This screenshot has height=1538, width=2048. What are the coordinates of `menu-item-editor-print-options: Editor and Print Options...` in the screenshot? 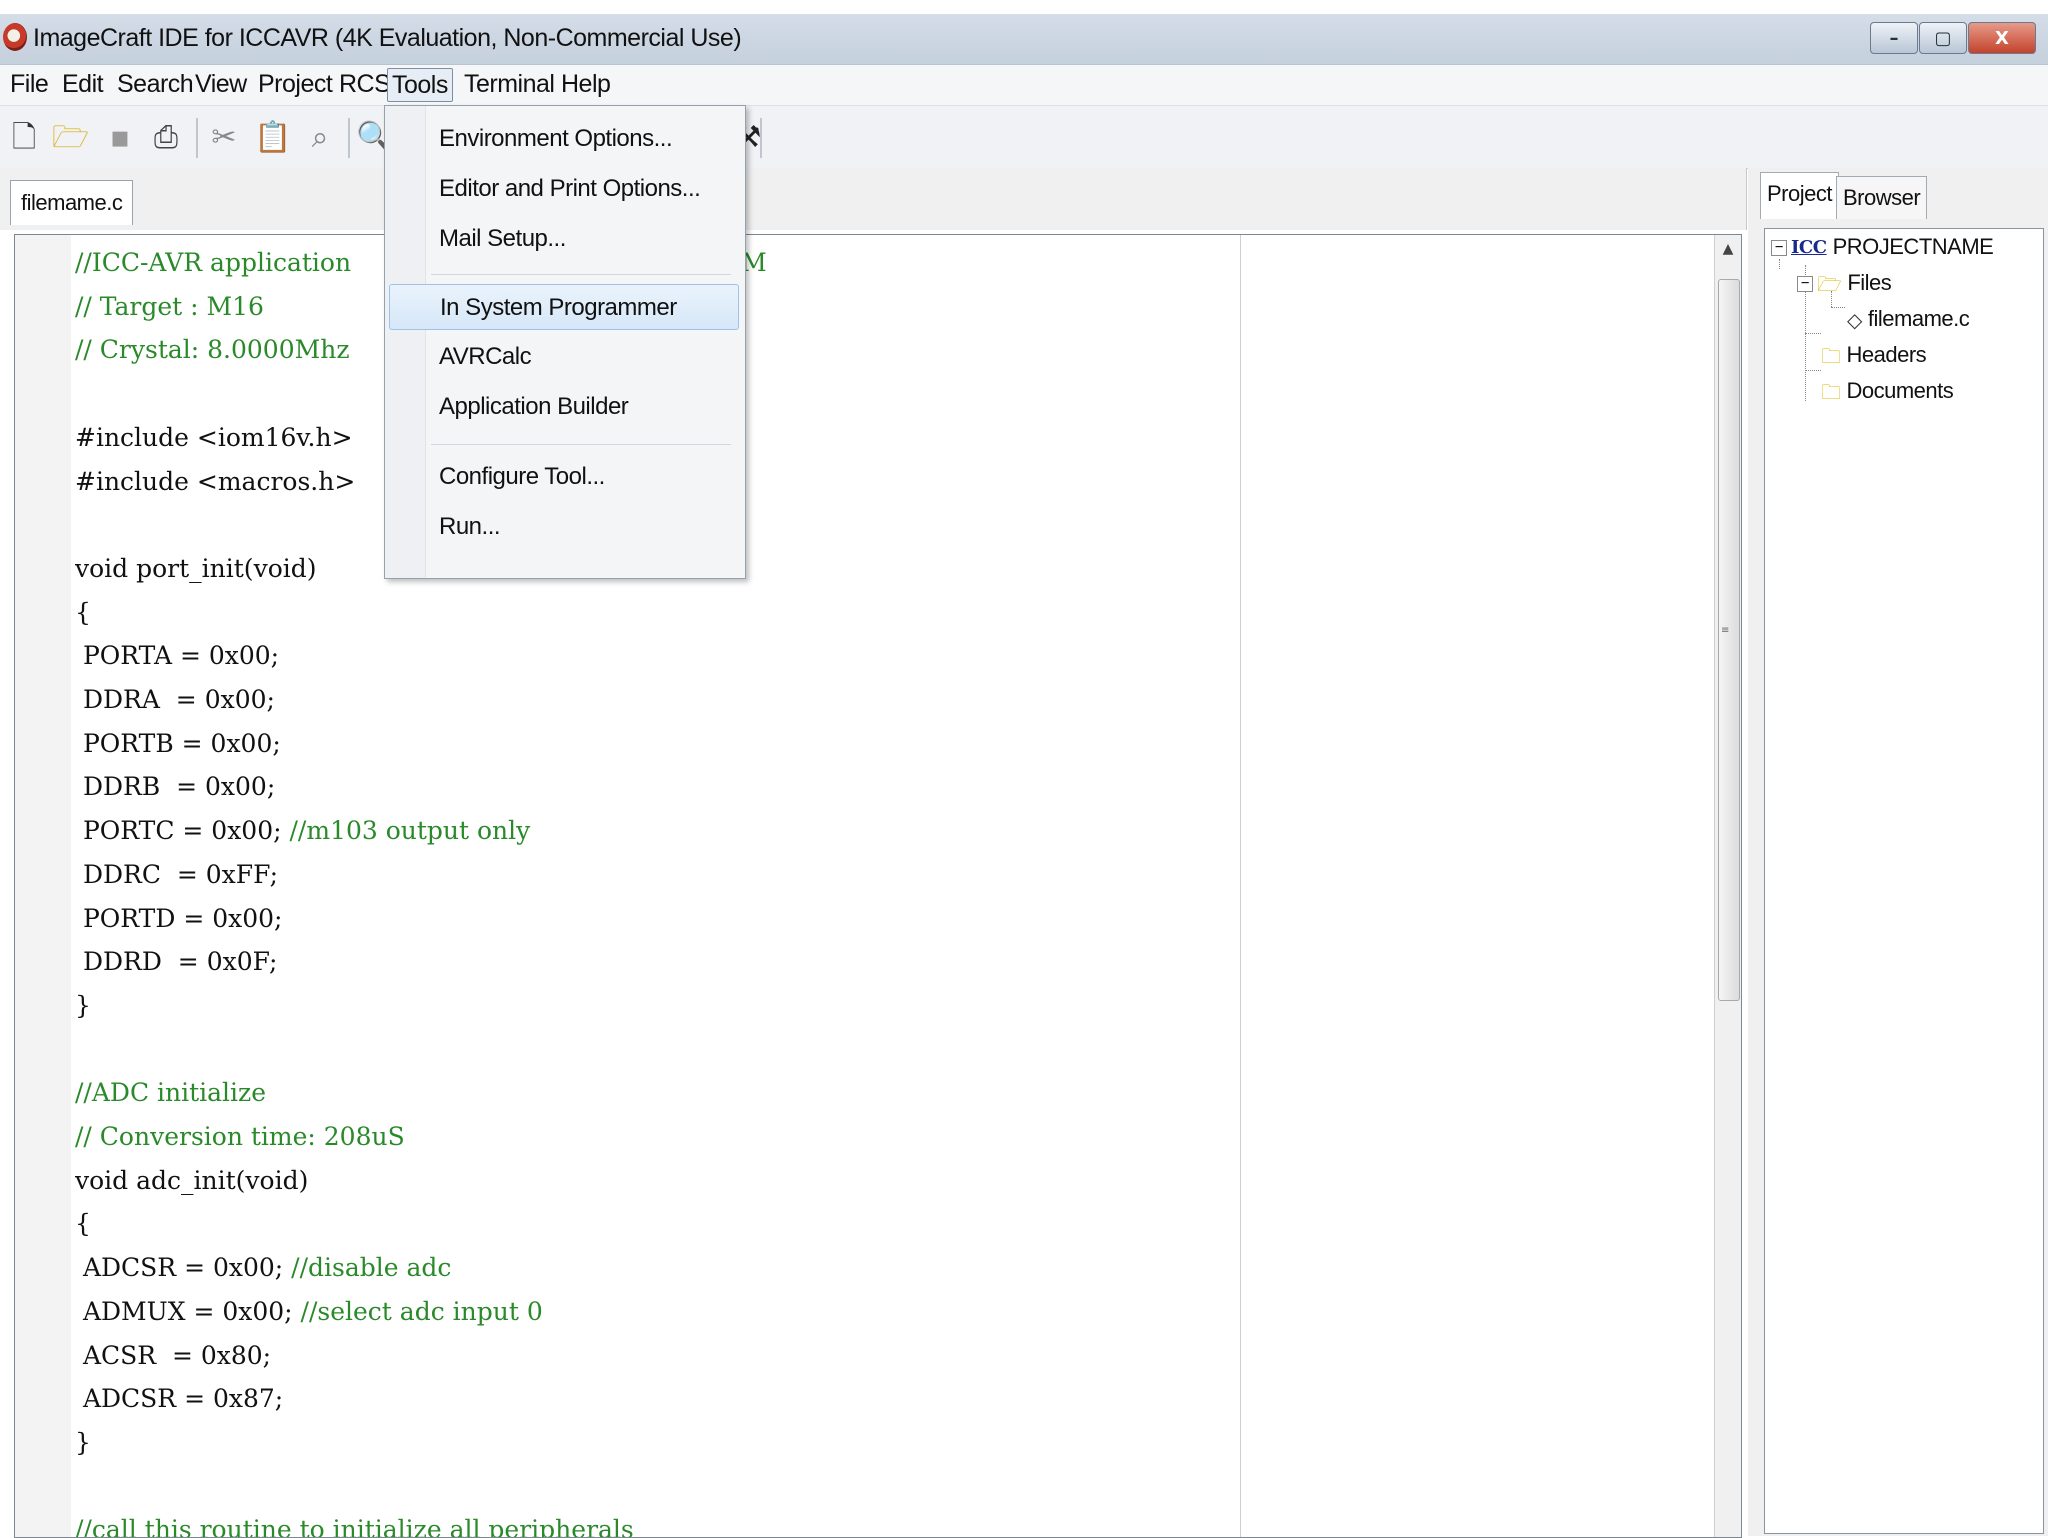 It's located at (564, 189).